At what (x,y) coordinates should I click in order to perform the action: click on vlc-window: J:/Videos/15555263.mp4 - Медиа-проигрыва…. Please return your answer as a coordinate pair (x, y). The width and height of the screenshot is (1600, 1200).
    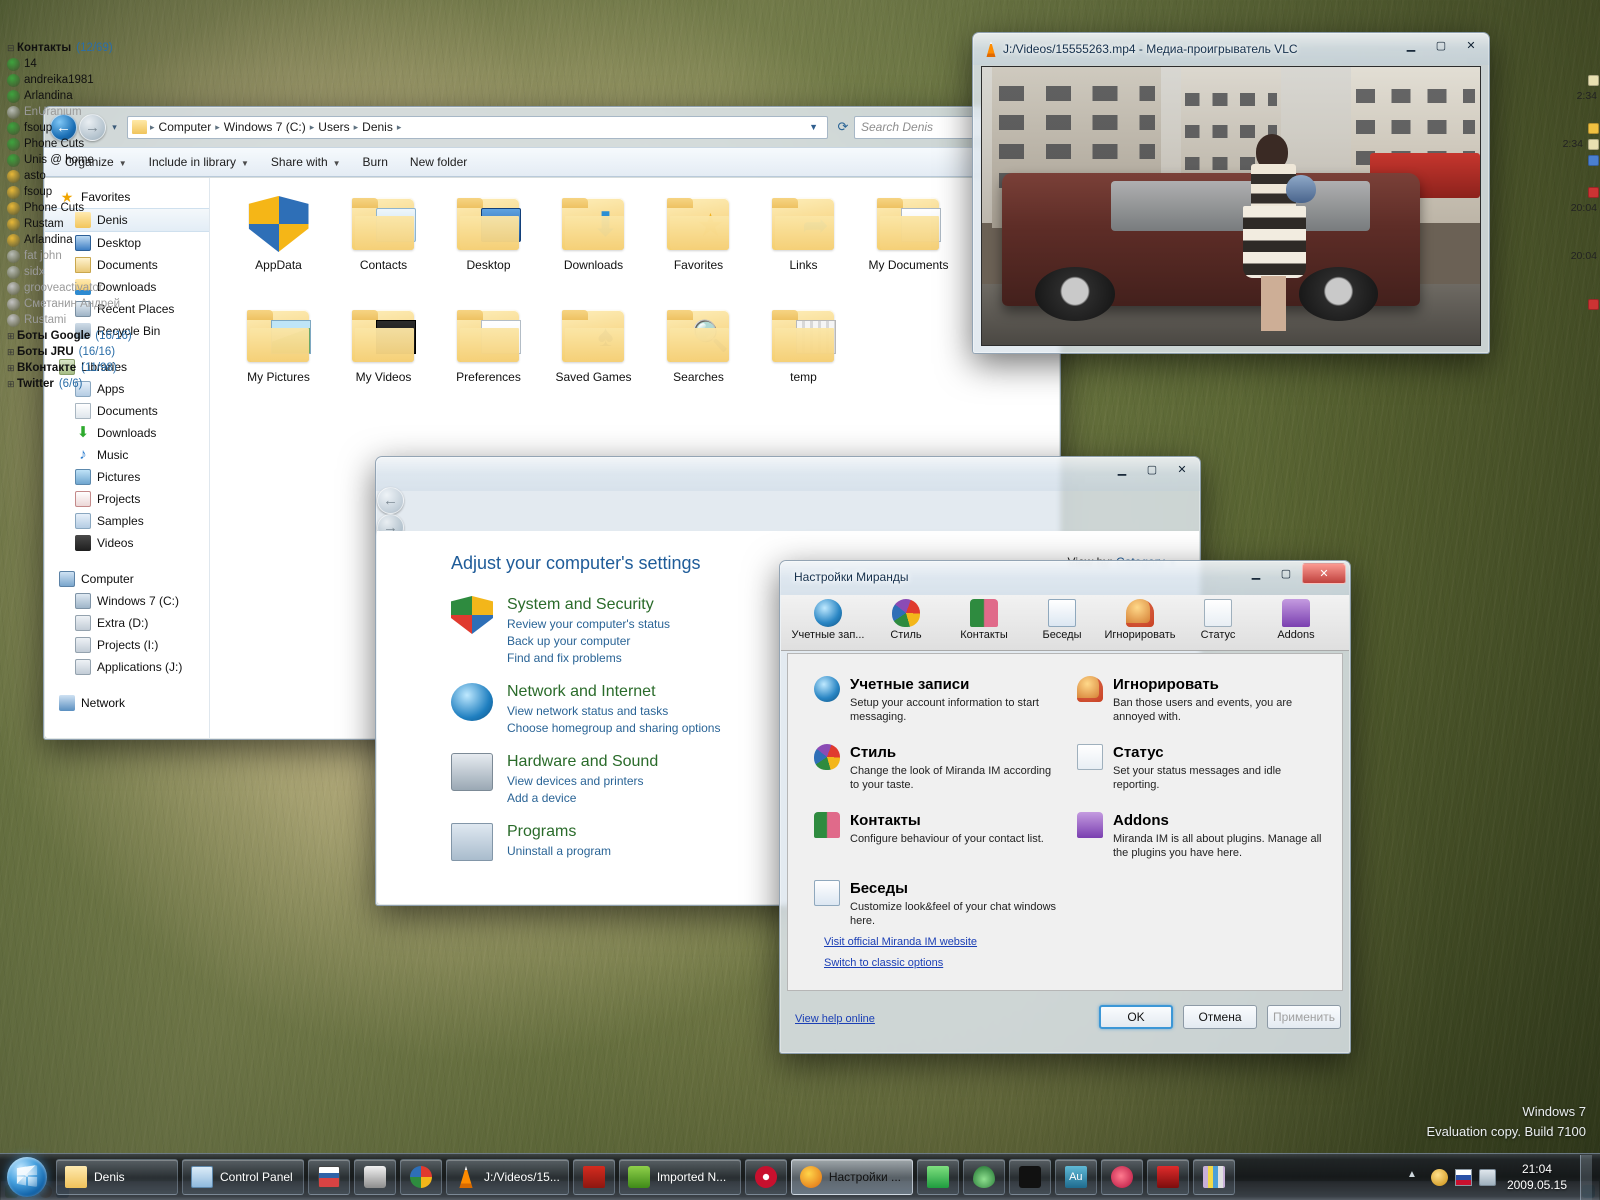
    Looking at the image, I should click on (1231, 193).